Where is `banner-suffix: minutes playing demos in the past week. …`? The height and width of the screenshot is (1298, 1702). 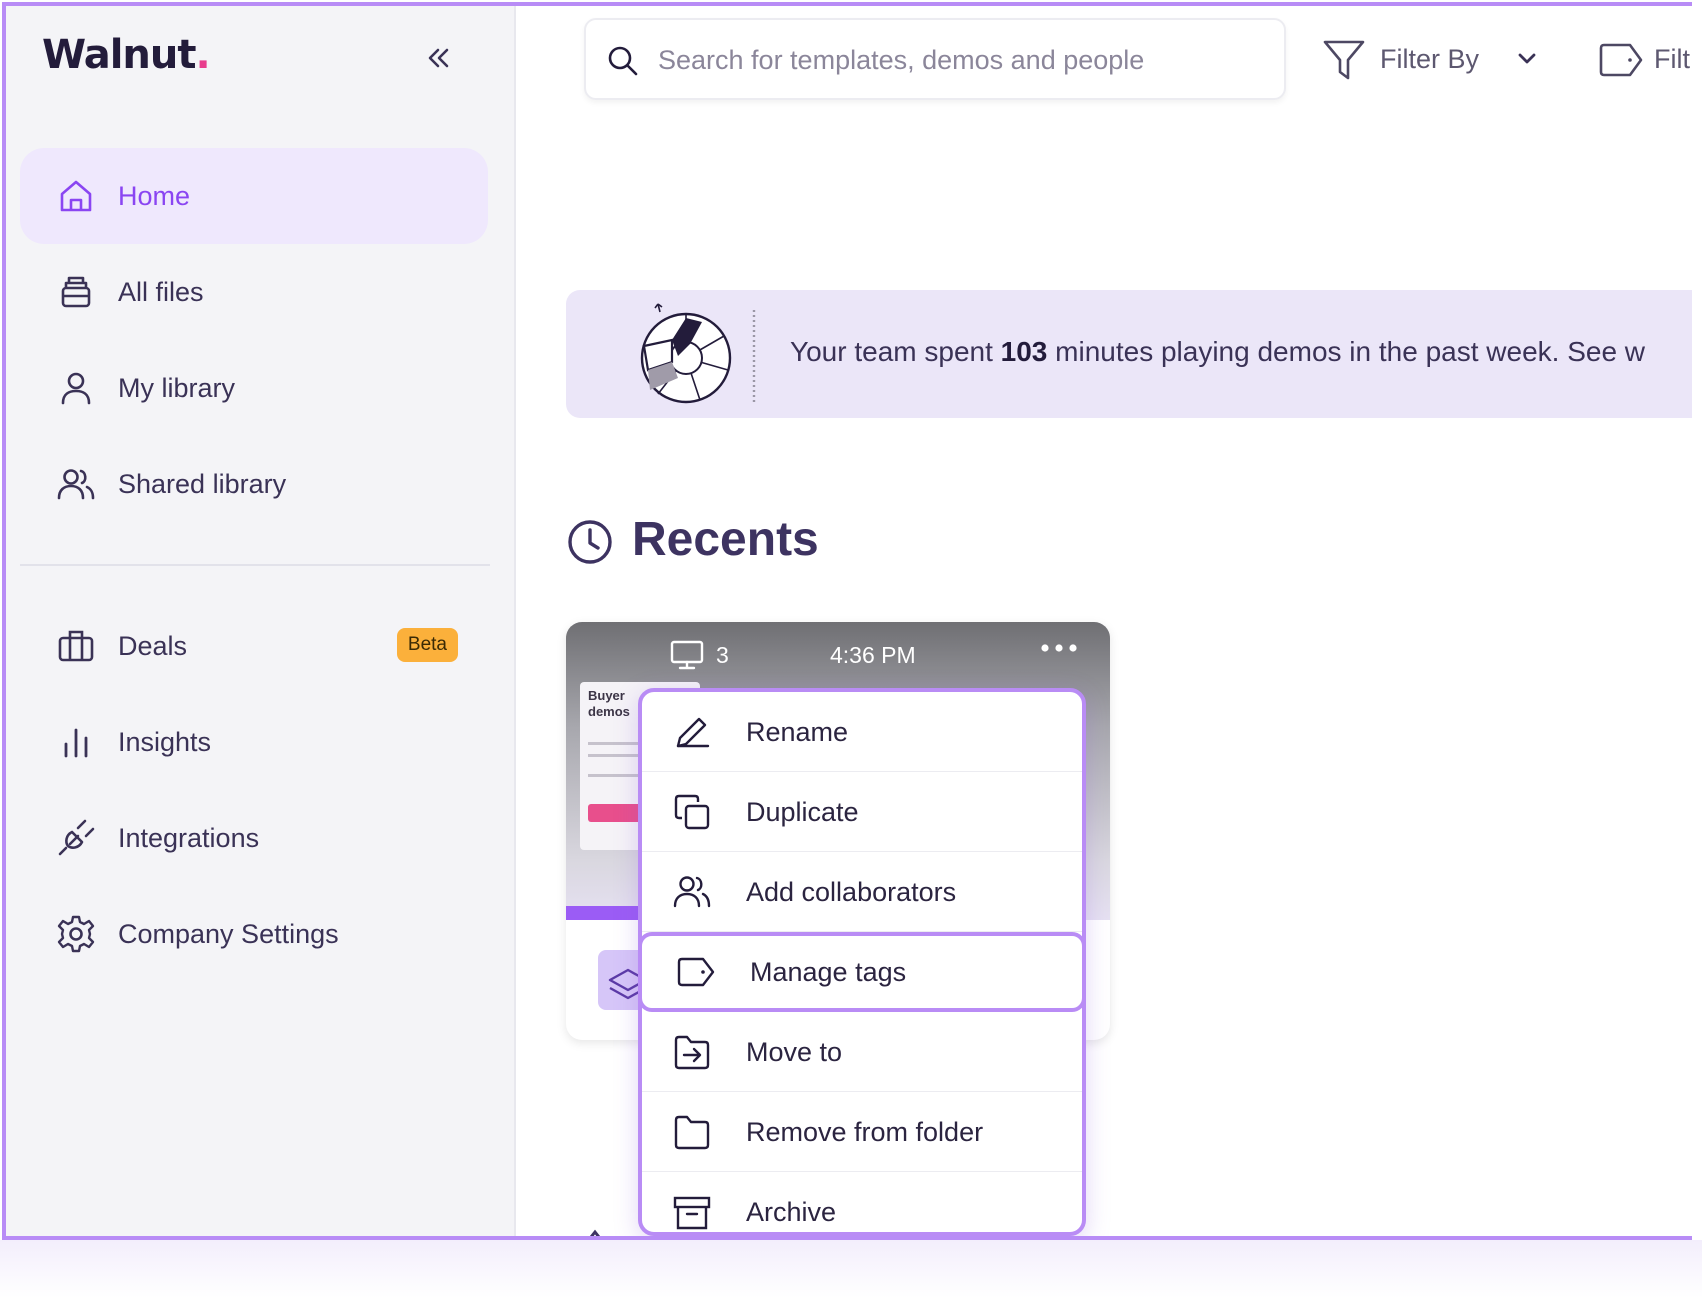
banner-suffix: minutes playing demos in the past week. … is located at coordinates (1346, 351).